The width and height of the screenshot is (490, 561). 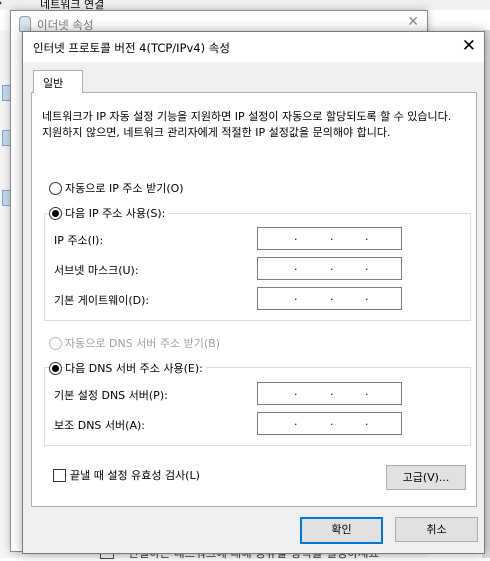 I want to click on manual-ip-label: 다음 IP 주소 사용(S):, so click(x=117, y=213).